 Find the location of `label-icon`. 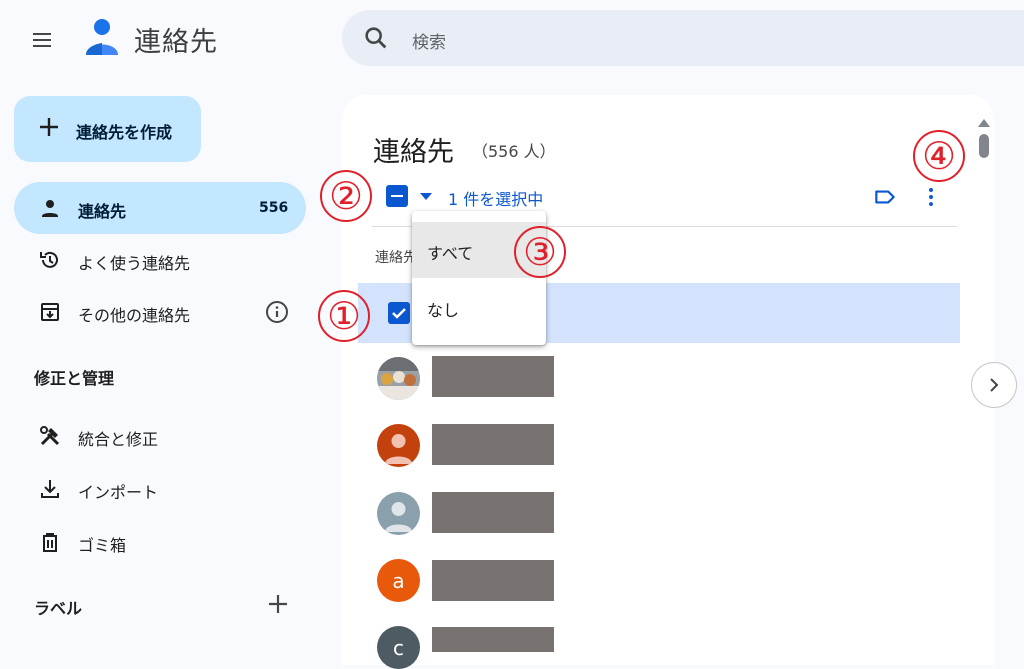

label-icon is located at coordinates (885, 197).